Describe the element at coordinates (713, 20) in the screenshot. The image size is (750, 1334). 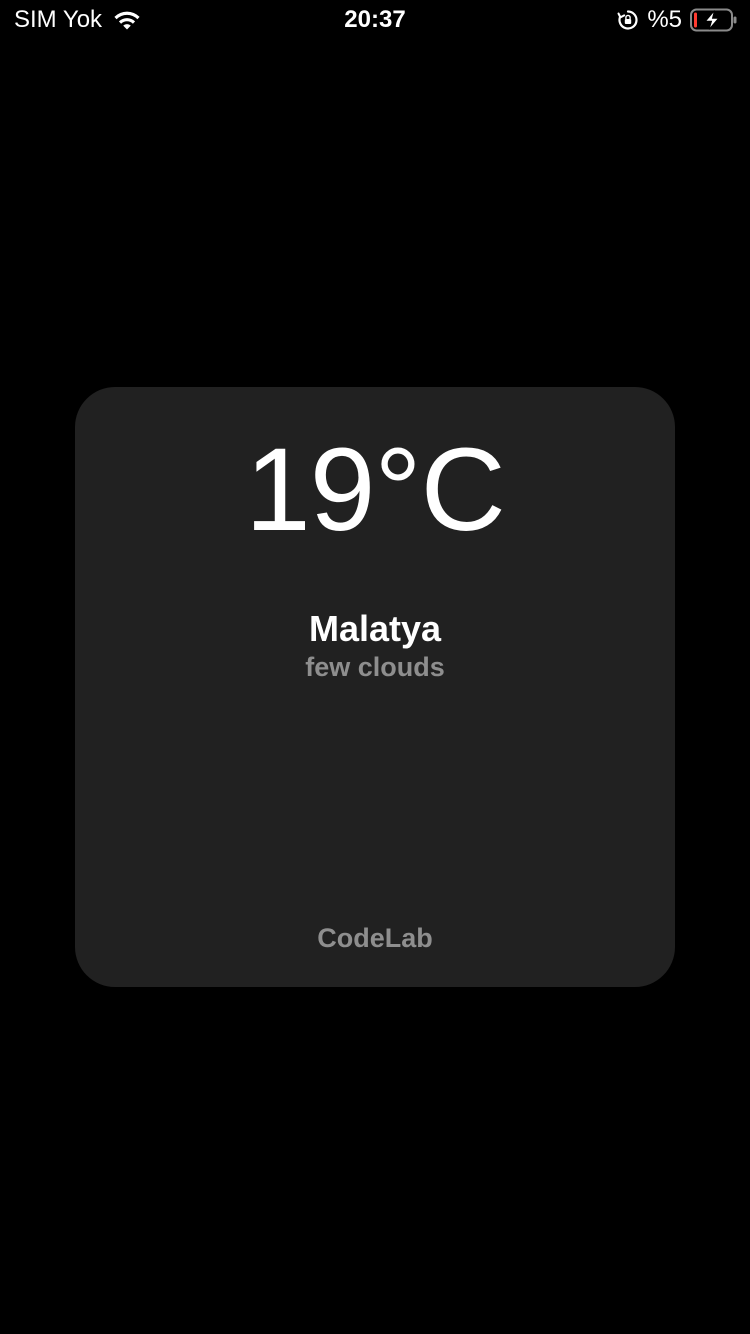
I see `battery-charging-icon` at that location.